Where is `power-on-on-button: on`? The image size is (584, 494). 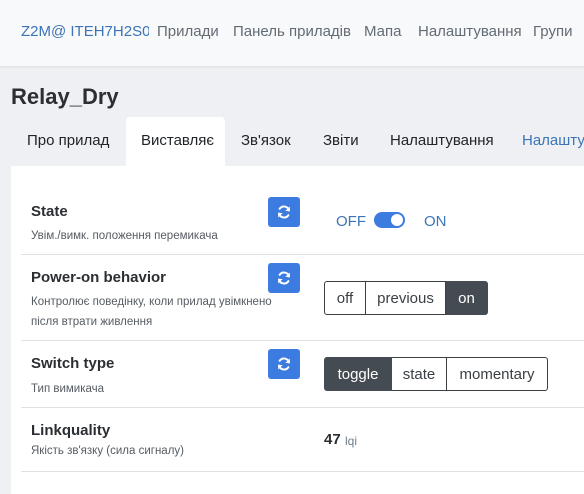 power-on-on-button: on is located at coordinates (467, 298).